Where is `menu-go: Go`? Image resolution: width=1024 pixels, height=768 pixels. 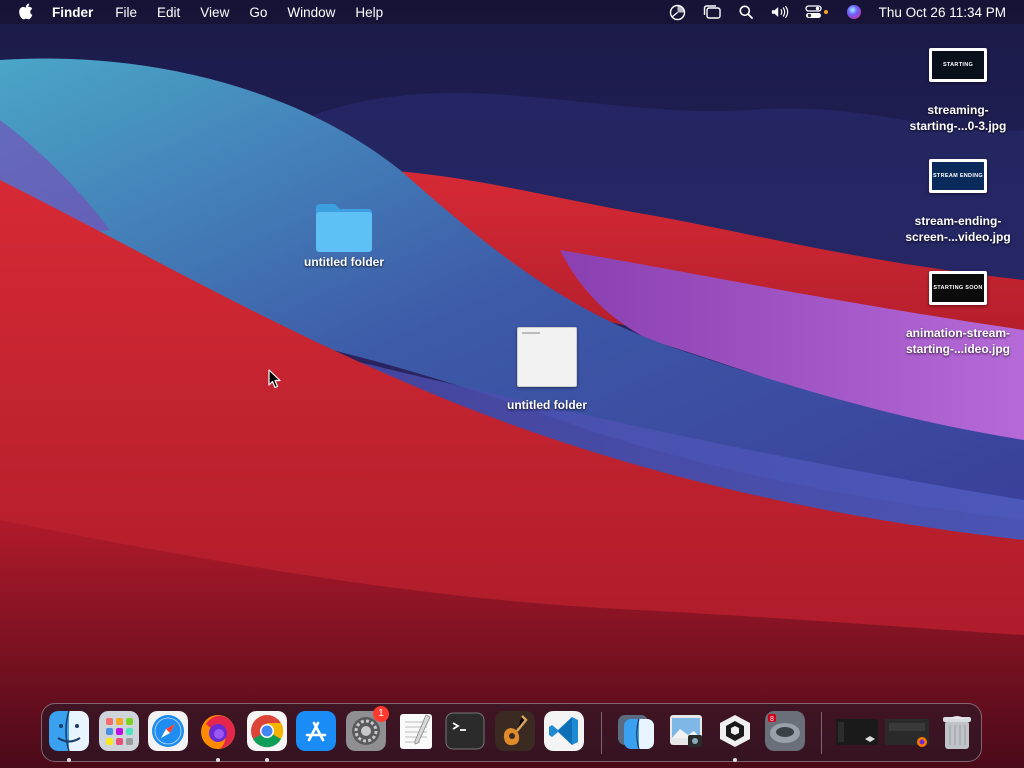
menu-go: Go is located at coordinates (258, 12).